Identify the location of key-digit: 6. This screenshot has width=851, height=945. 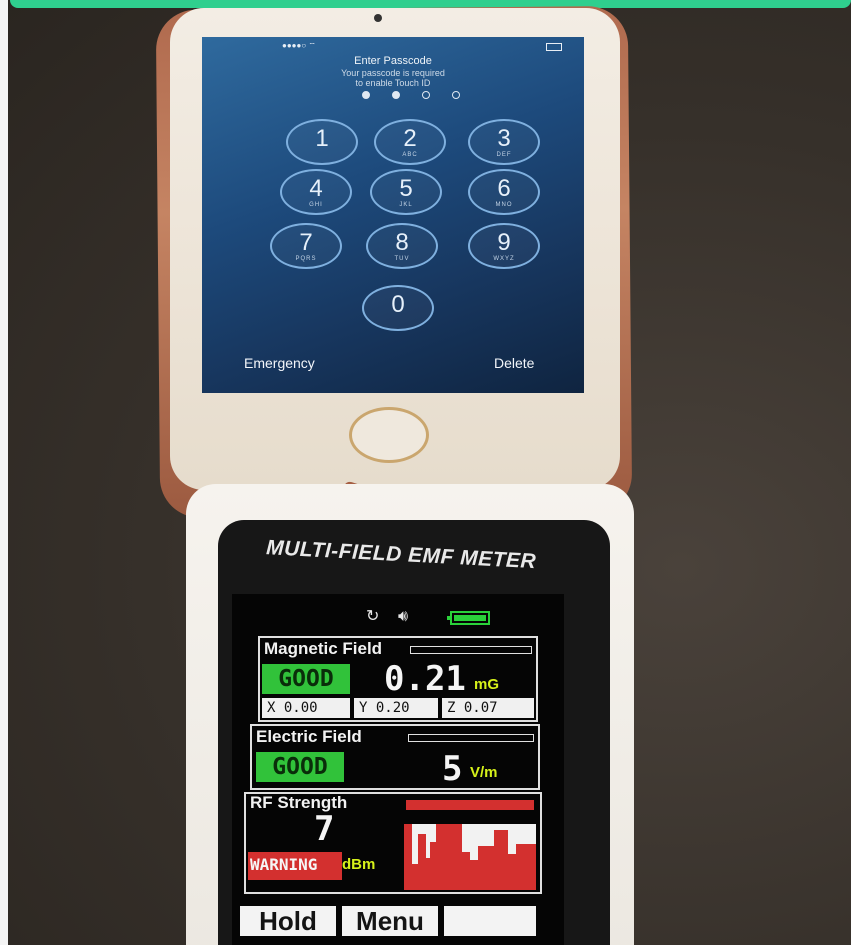
(504, 188).